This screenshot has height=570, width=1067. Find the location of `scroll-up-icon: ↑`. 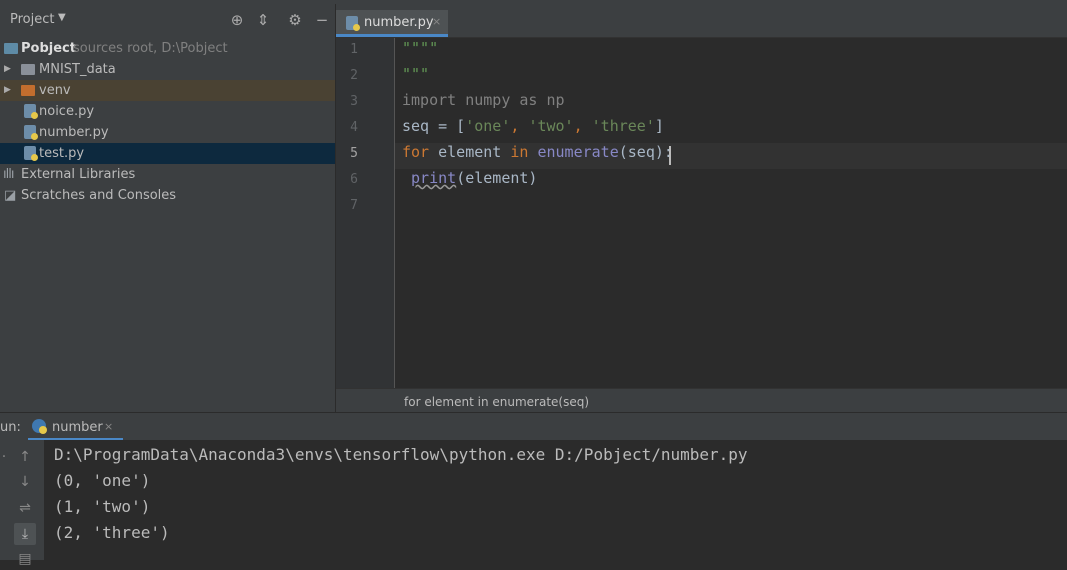

scroll-up-icon: ↑ is located at coordinates (25, 457).